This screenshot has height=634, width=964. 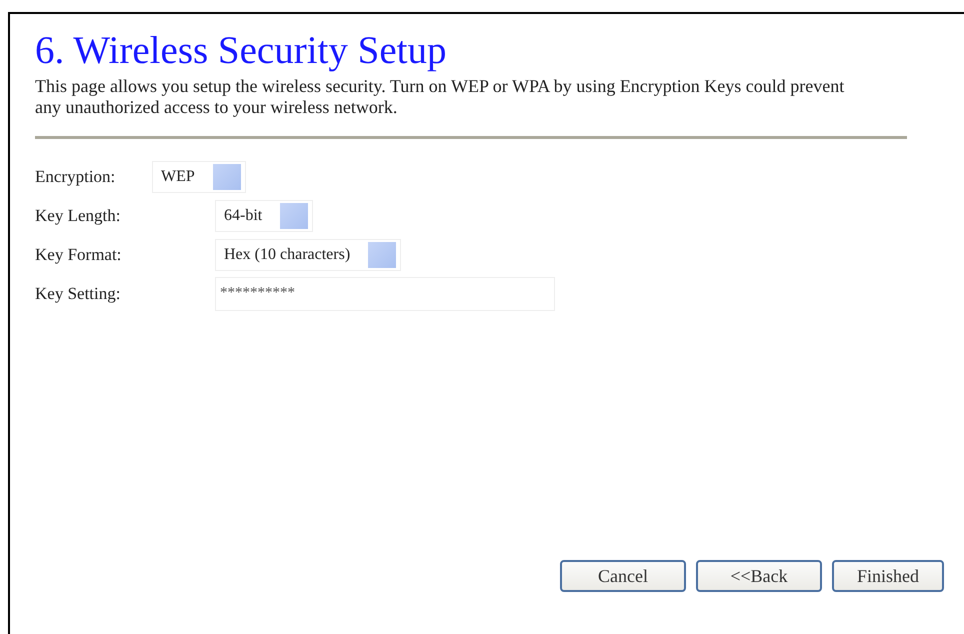 What do you see at coordinates (78, 254) in the screenshot?
I see `field-label: Key Format:` at bounding box center [78, 254].